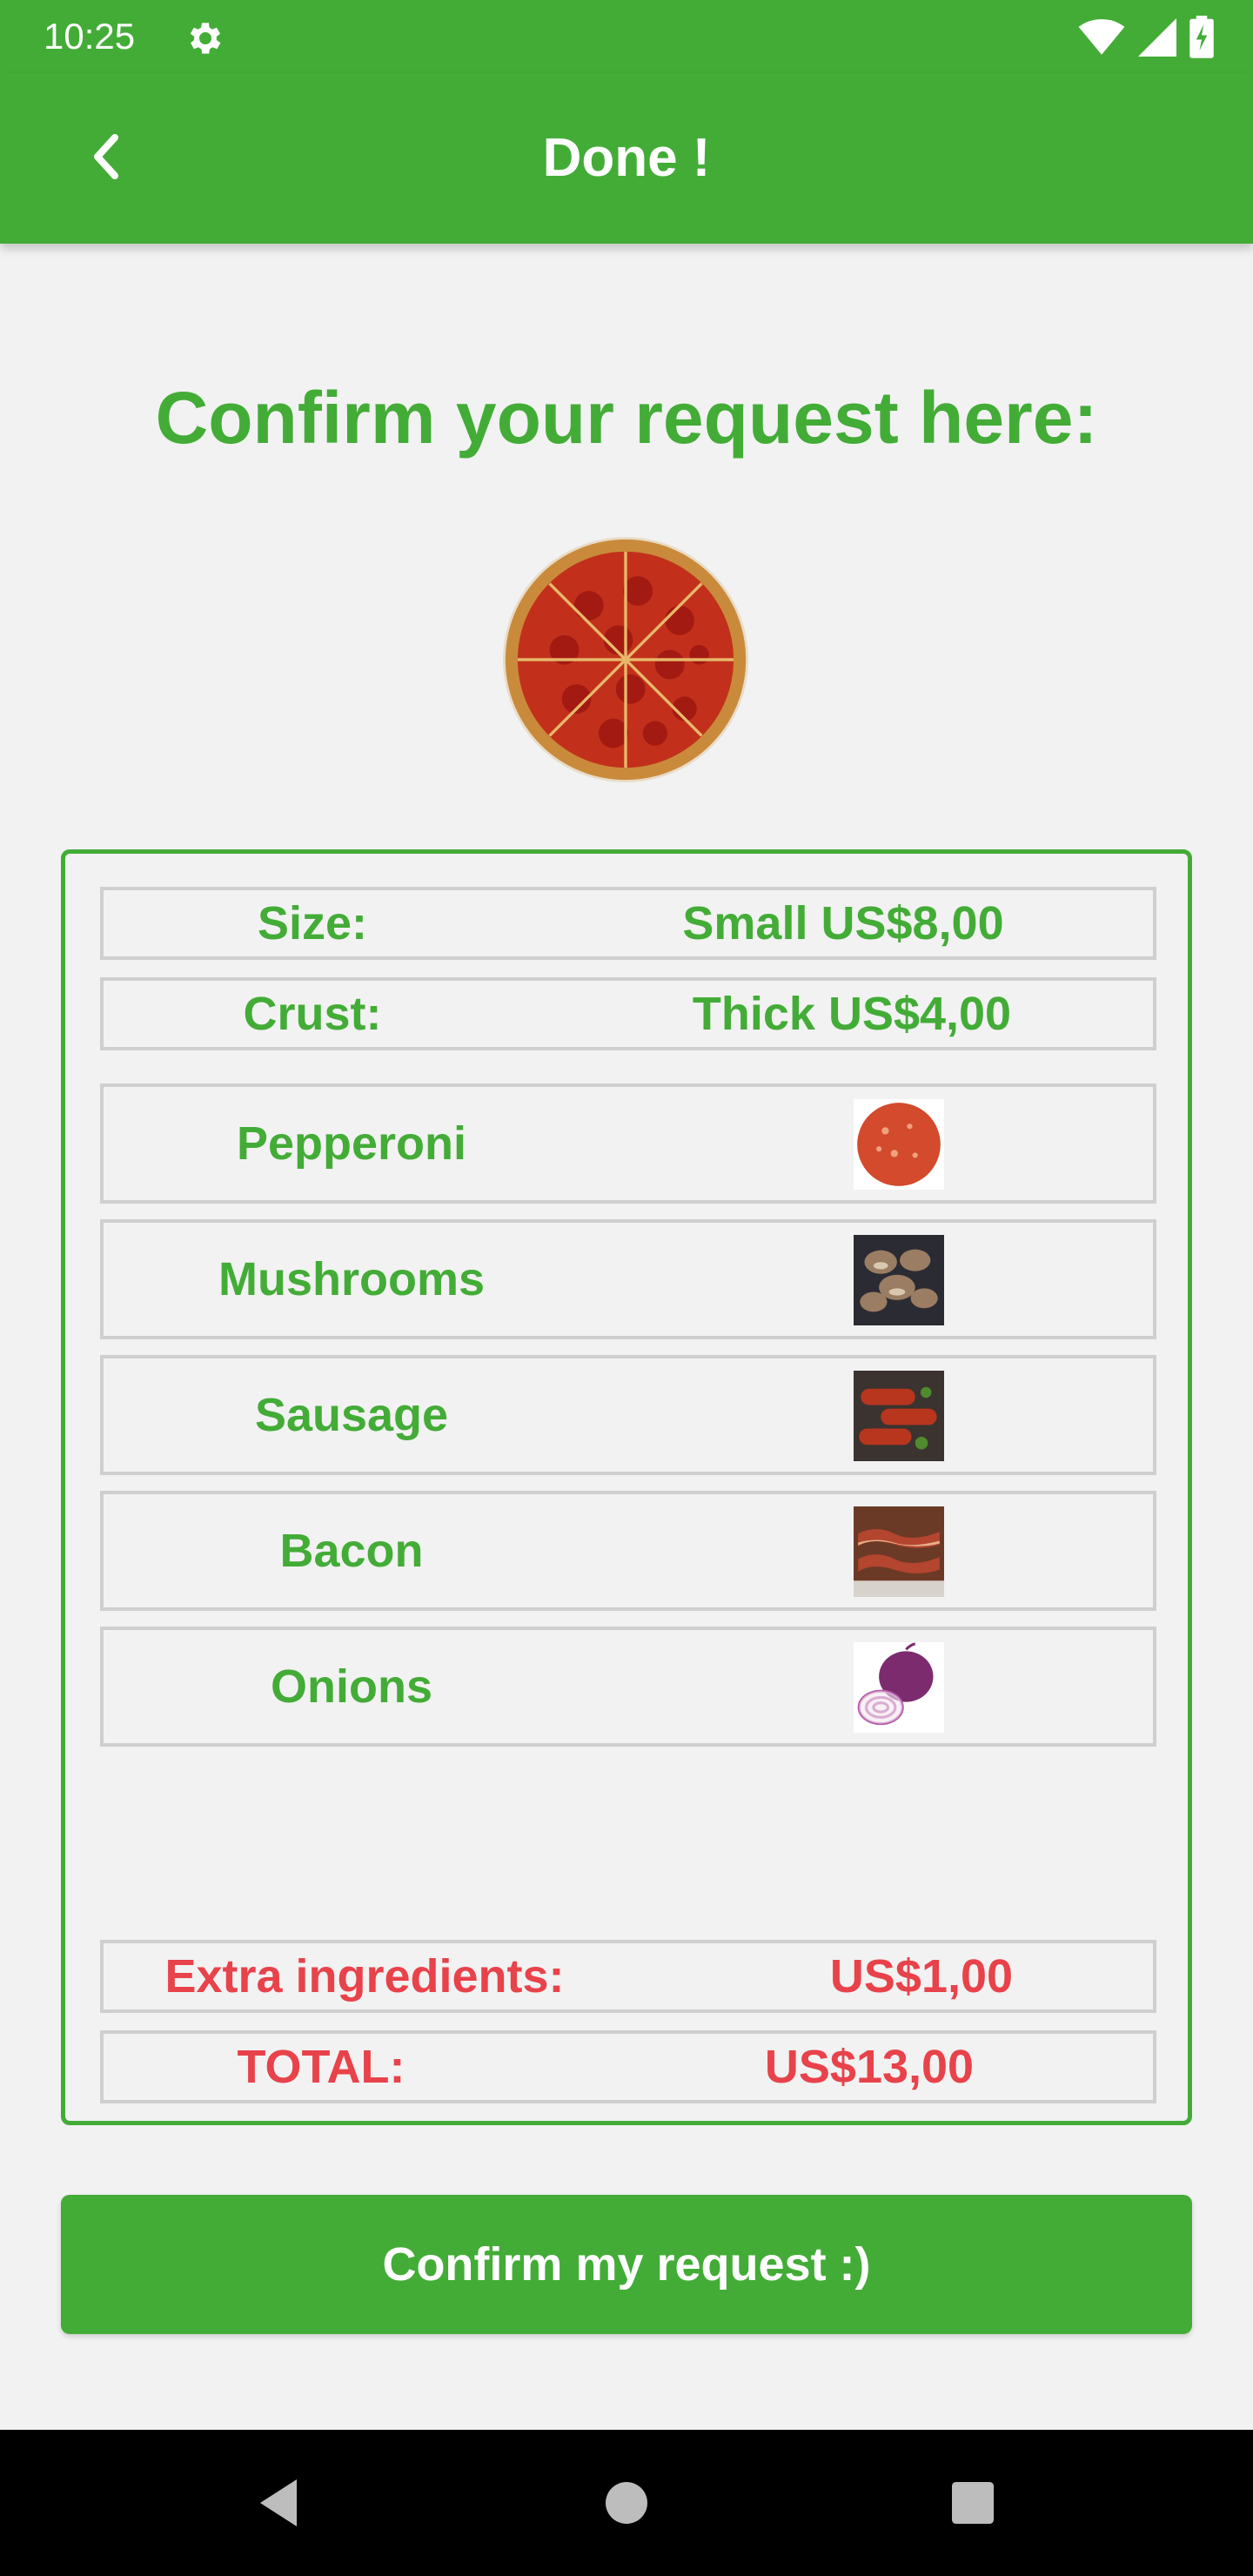 The image size is (1253, 2576). What do you see at coordinates (843, 923) in the screenshot?
I see `size-value: Small US$8,00` at bounding box center [843, 923].